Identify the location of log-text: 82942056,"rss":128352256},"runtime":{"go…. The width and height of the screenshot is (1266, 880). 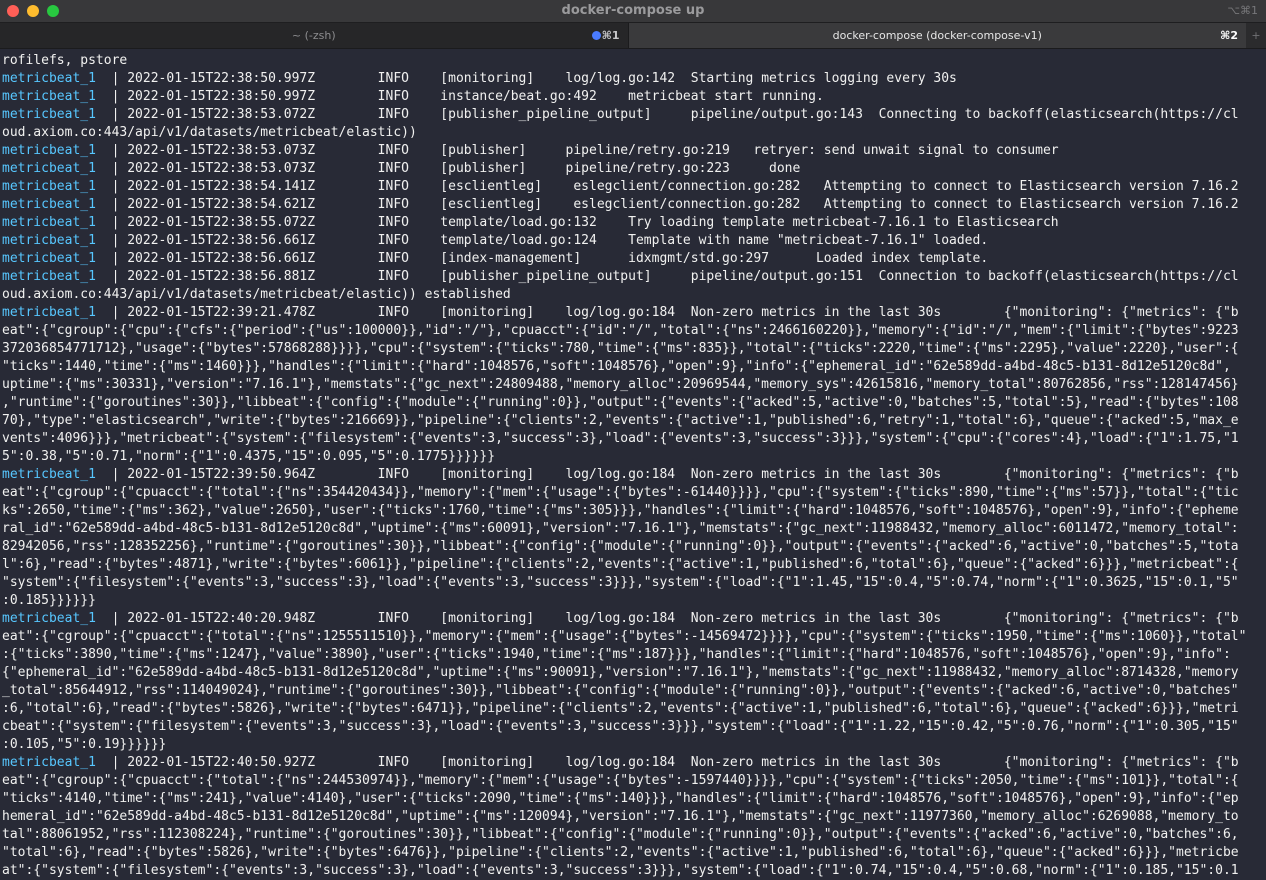
(620, 546).